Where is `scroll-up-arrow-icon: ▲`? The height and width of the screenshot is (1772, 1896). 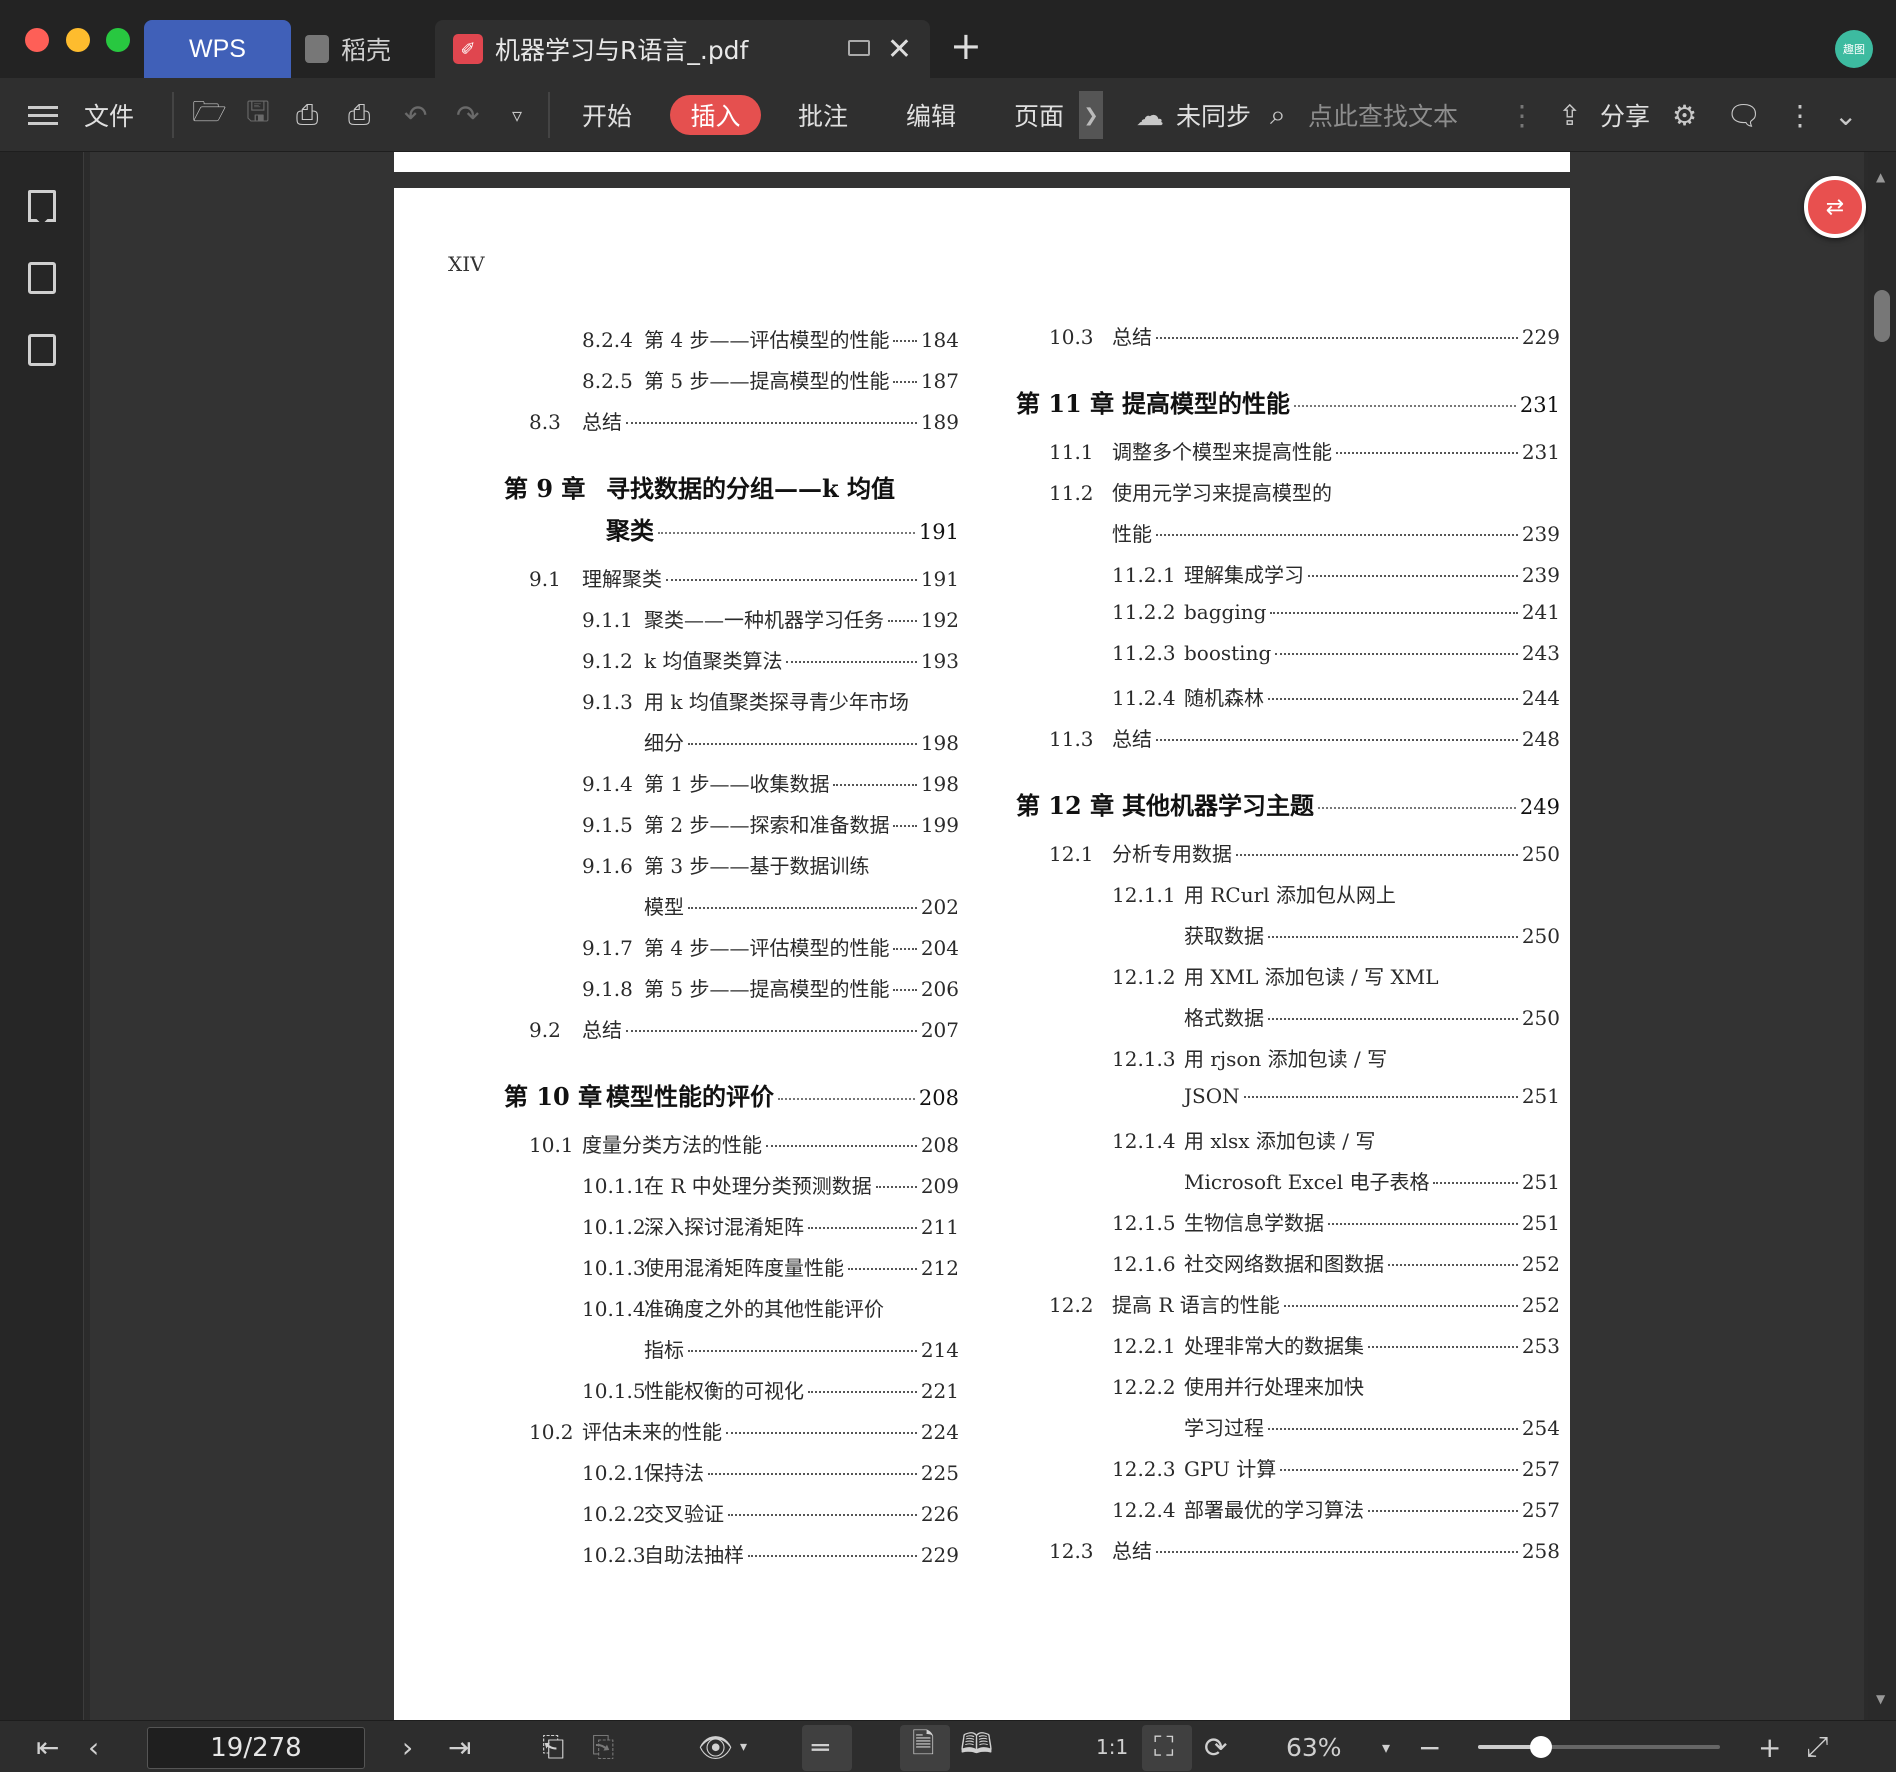 scroll-up-arrow-icon: ▲ is located at coordinates (1880, 177).